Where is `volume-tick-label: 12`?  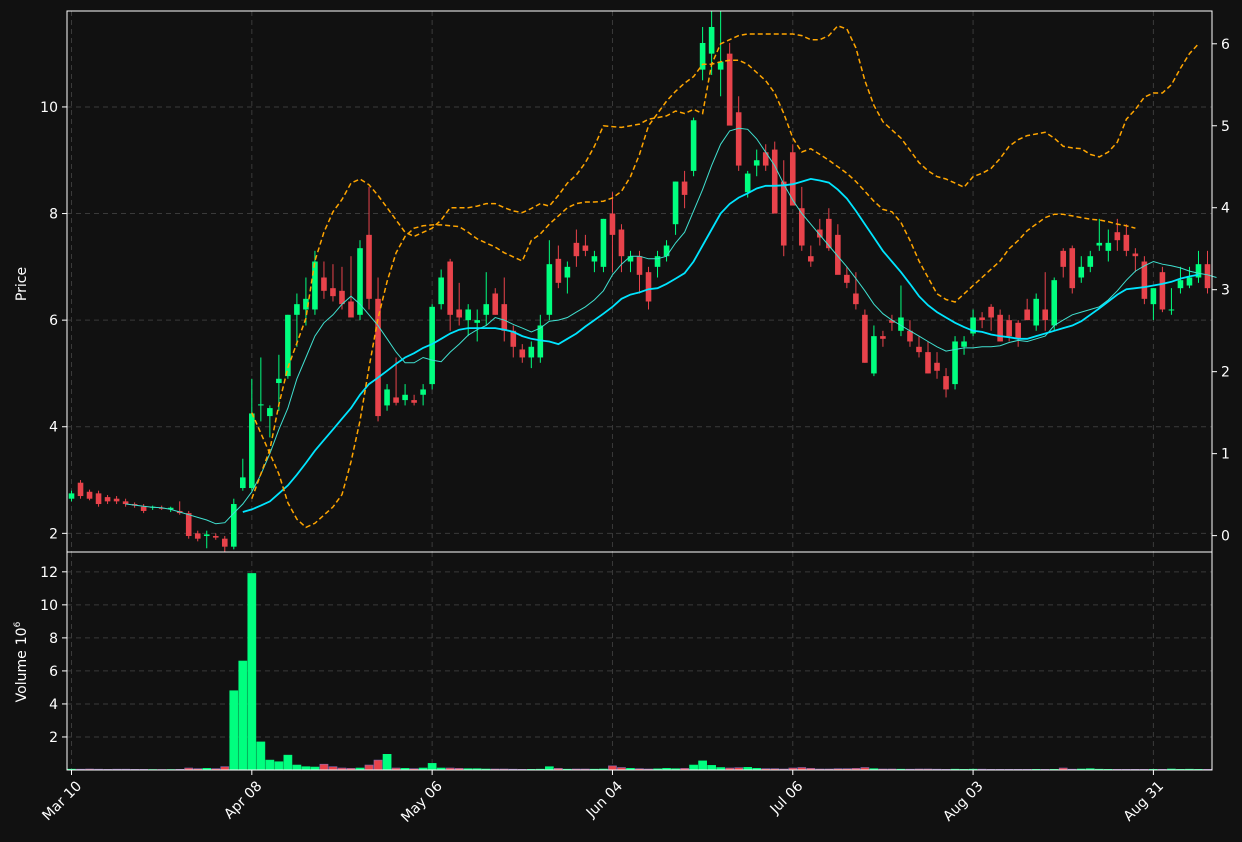 volume-tick-label: 12 is located at coordinates (49, 573).